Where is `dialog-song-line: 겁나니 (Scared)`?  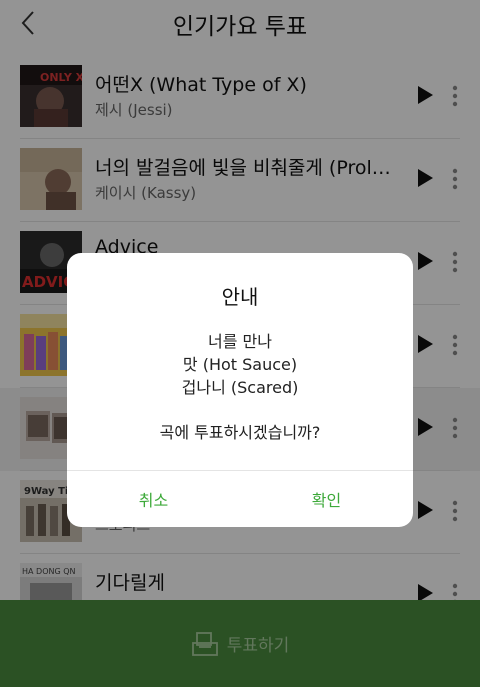 dialog-song-line: 겁나니 (Scared) is located at coordinates (240, 387).